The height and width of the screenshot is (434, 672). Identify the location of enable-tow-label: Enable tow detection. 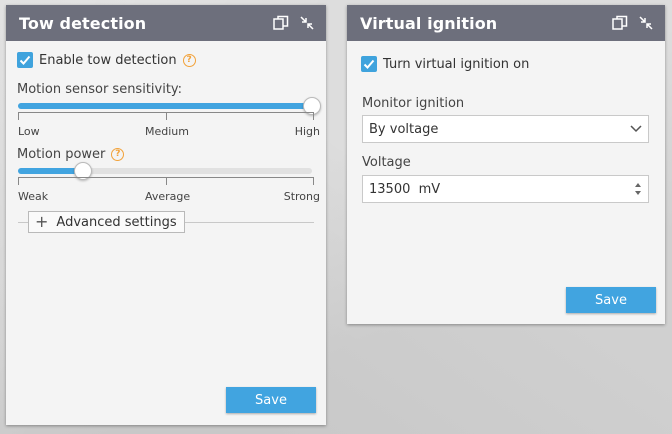
(108, 60).